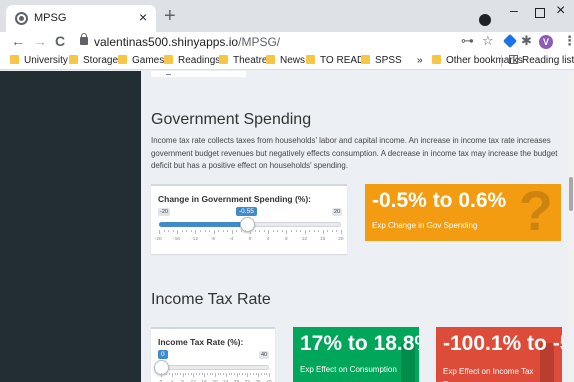 This screenshot has height=382, width=574. What do you see at coordinates (84, 39) in the screenshot?
I see `lock-icon` at bounding box center [84, 39].